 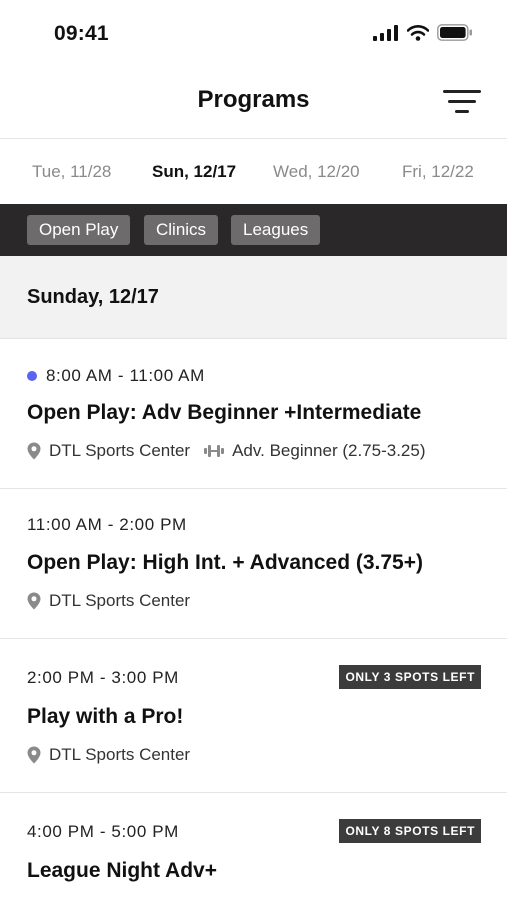 What do you see at coordinates (224, 412) in the screenshot?
I see `program-title: Open Play: Adv Beginner +Intermediate` at bounding box center [224, 412].